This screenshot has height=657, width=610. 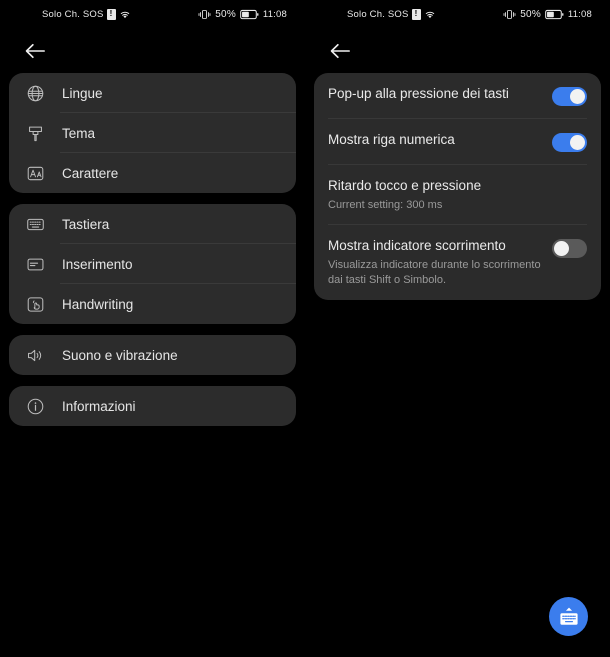 I want to click on sidebar-item-tastiera: Tastiera, so click(x=152, y=224).